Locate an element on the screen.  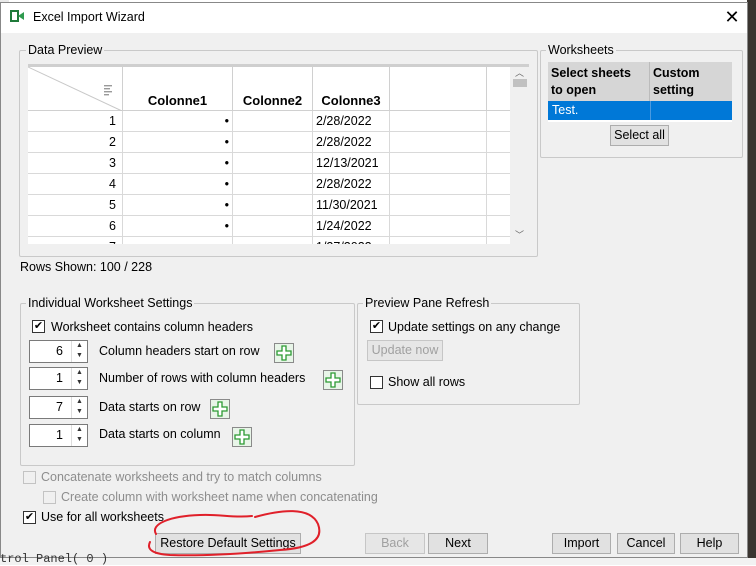
import-button: Import is located at coordinates (581, 543).